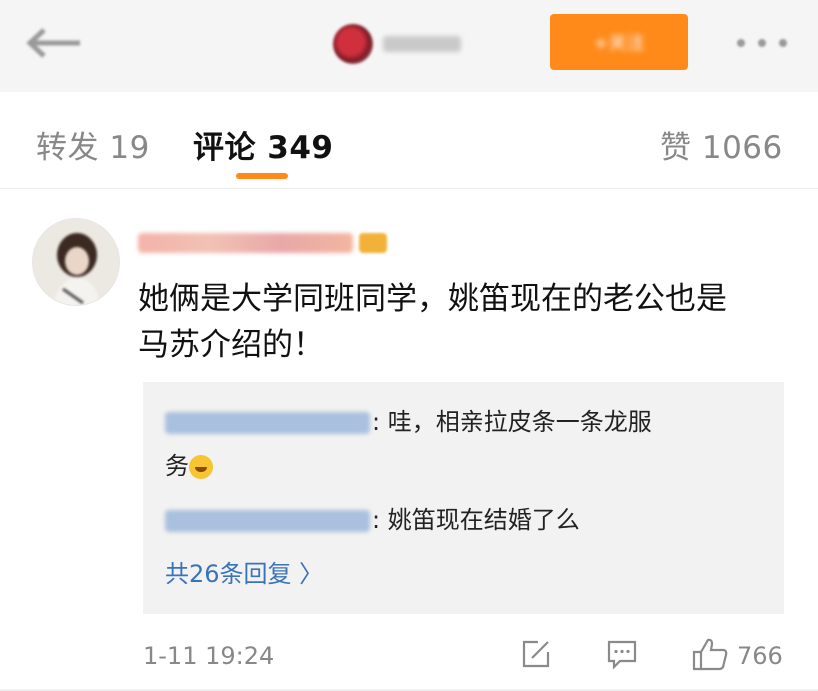  Describe the element at coordinates (432, 299) in the screenshot. I see `comment-text-line1: 她俩是大学同班同学，姚笛现在的老公也是` at that location.